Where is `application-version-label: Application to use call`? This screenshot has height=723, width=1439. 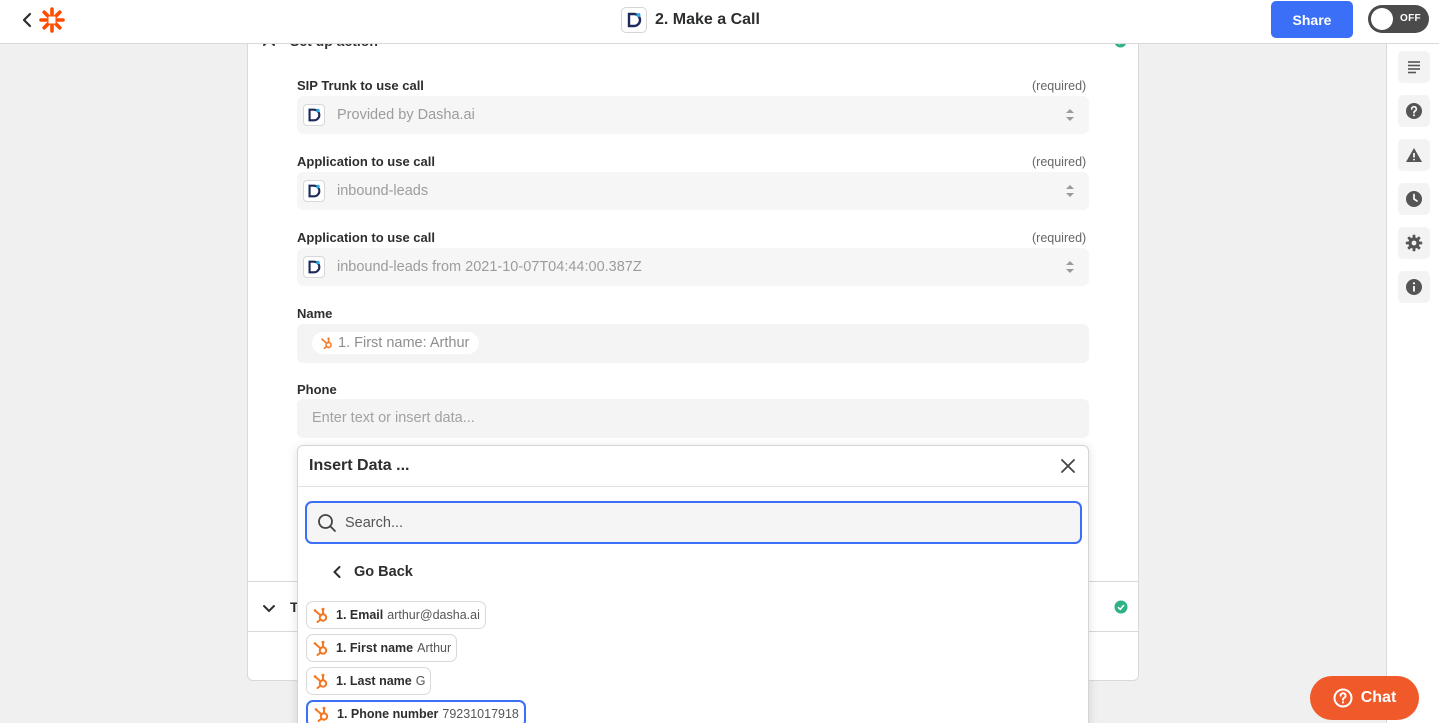 application-version-label: Application to use call is located at coordinates (366, 237).